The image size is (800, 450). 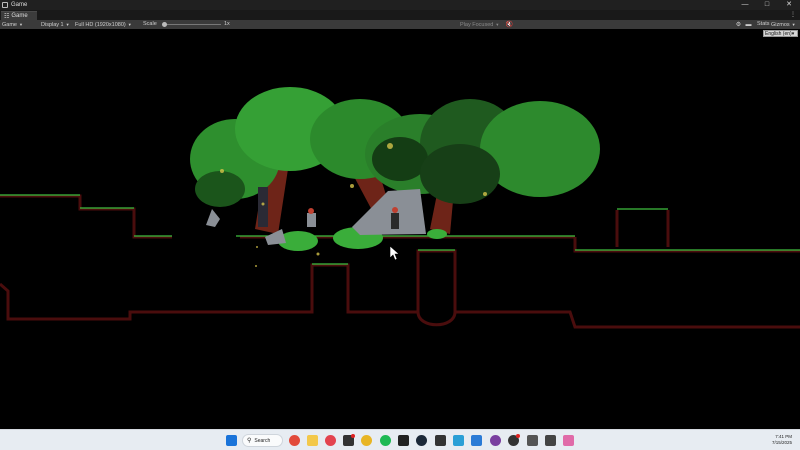 What do you see at coordinates (458, 440) in the screenshot?
I see `calculator-icon` at bounding box center [458, 440].